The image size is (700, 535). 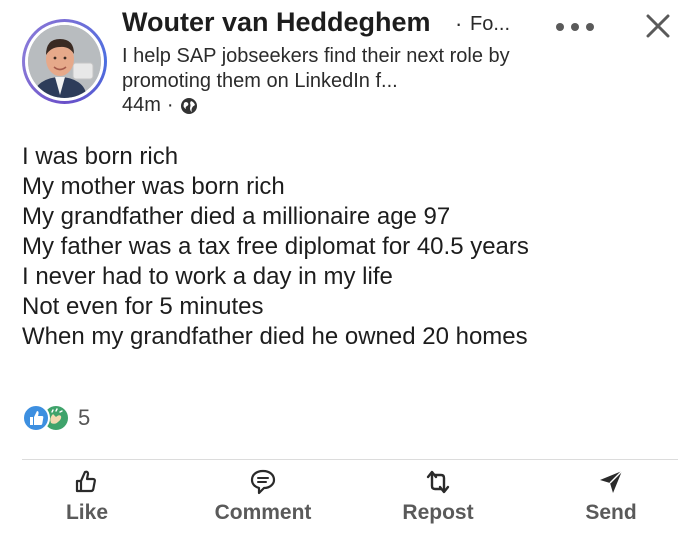 I want to click on like-label: Like, so click(x=87, y=512).